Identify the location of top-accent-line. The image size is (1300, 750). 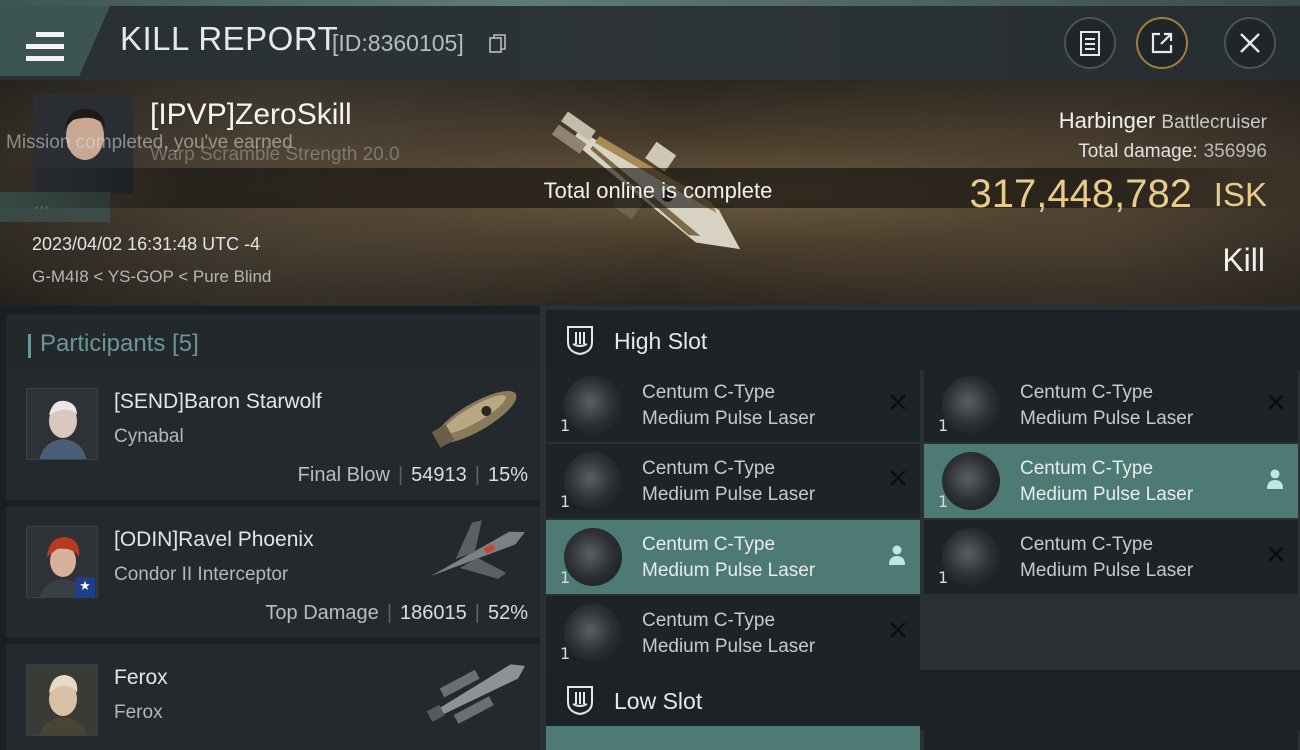
(650, 3).